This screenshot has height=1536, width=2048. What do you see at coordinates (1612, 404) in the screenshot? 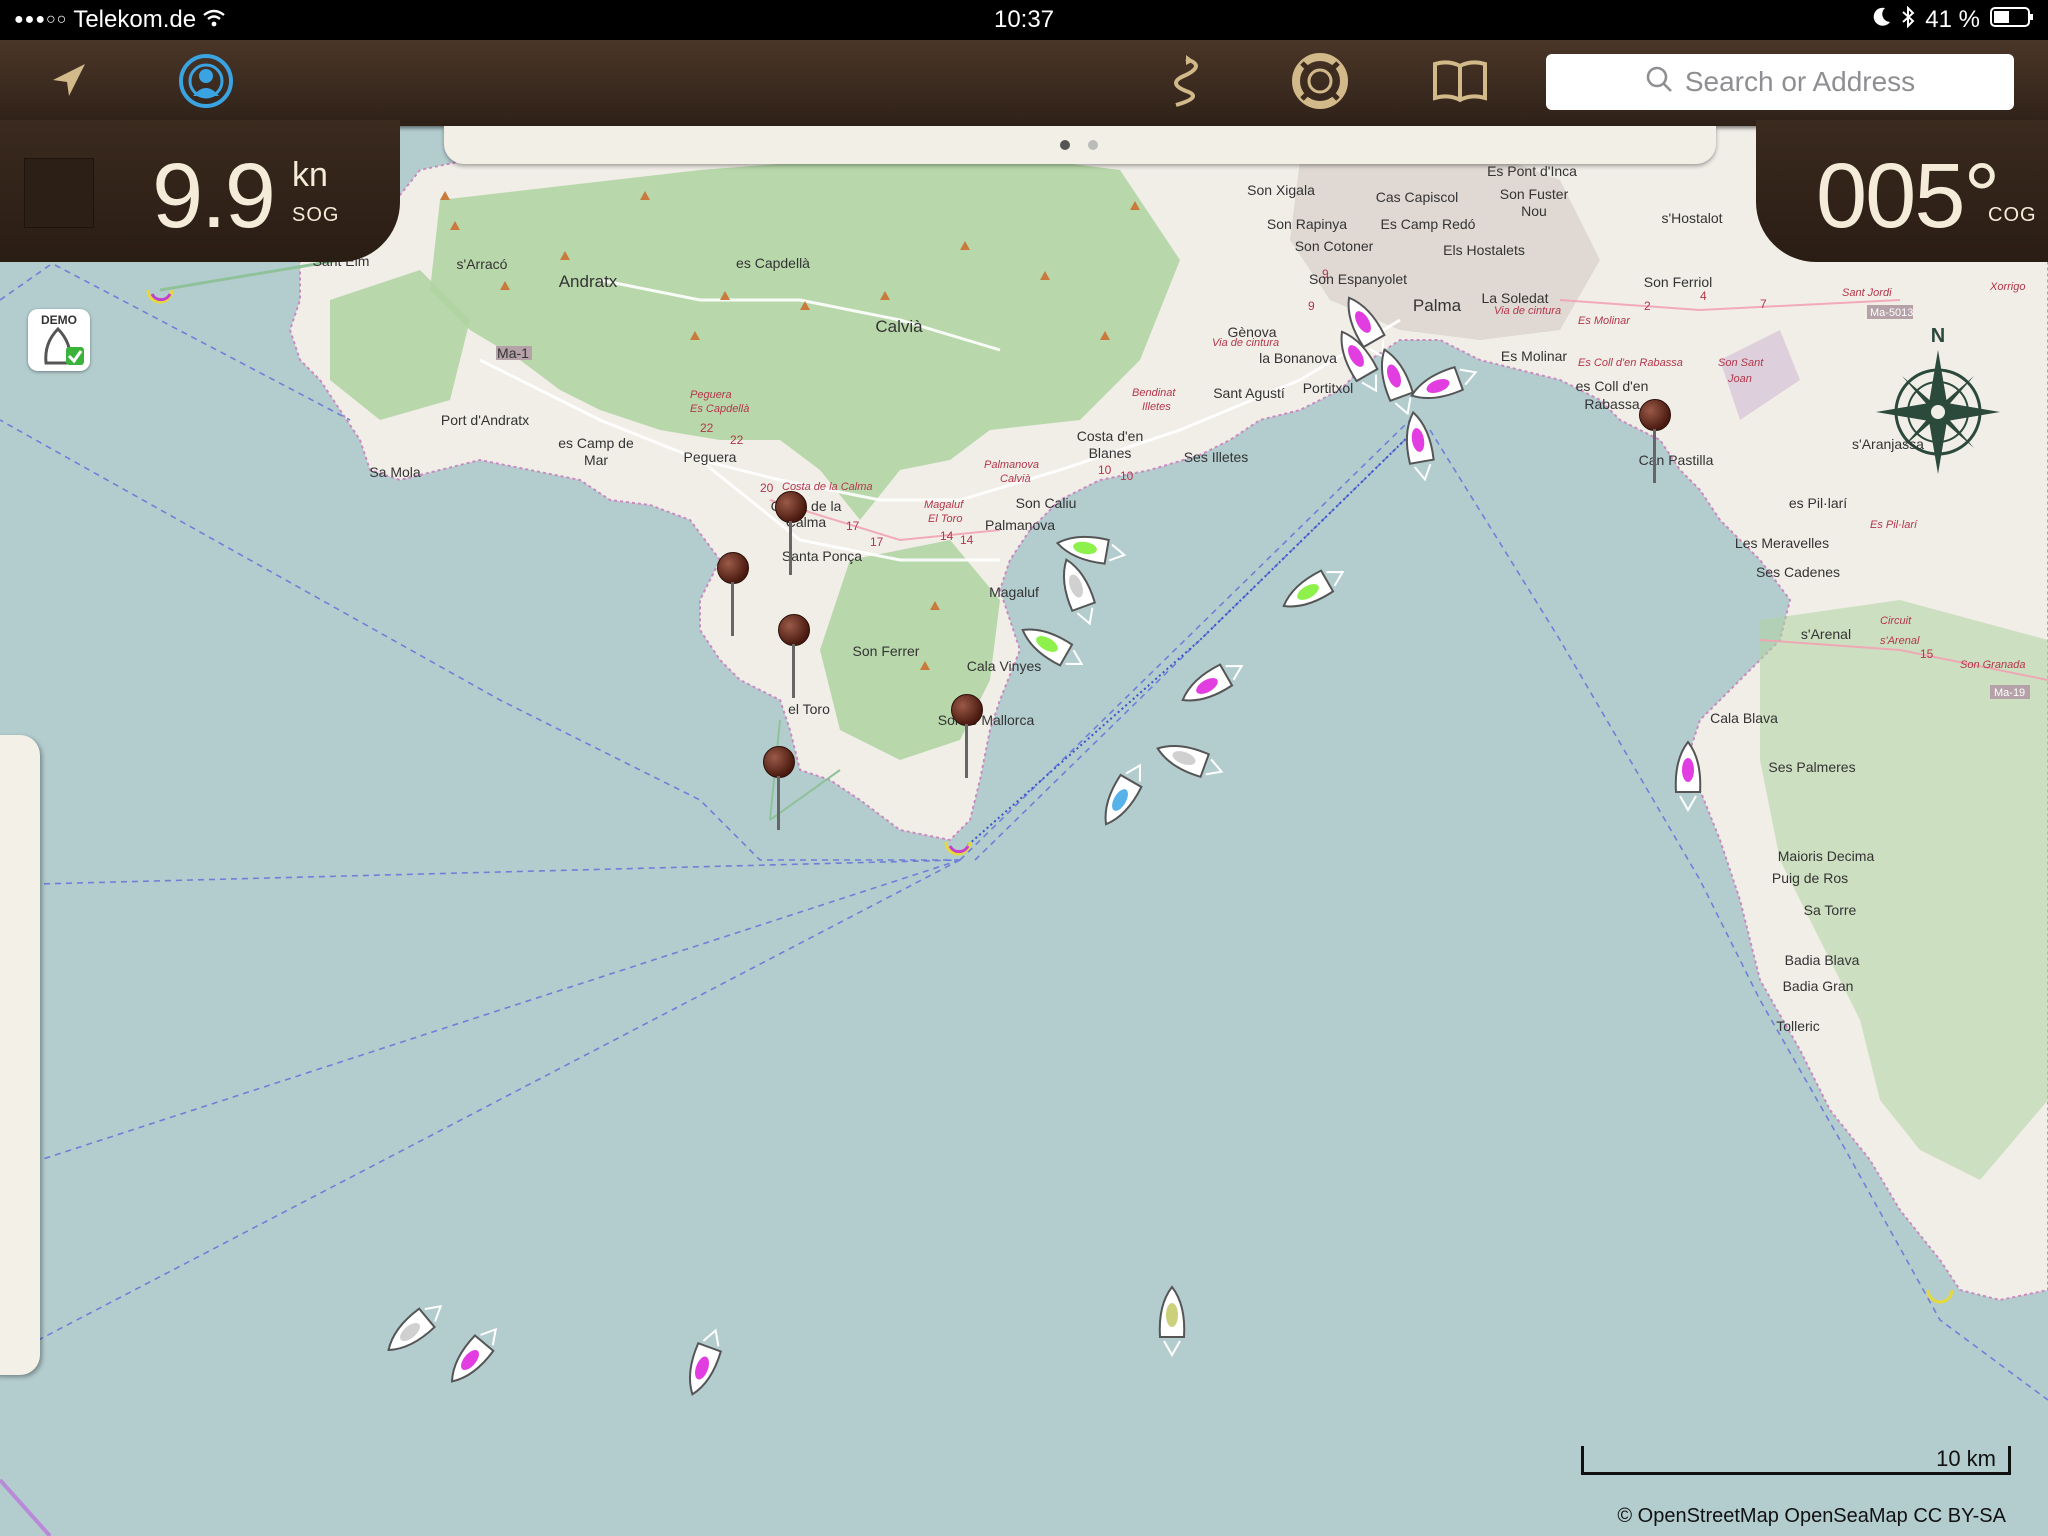
I see `place-label: Rabassa` at bounding box center [1612, 404].